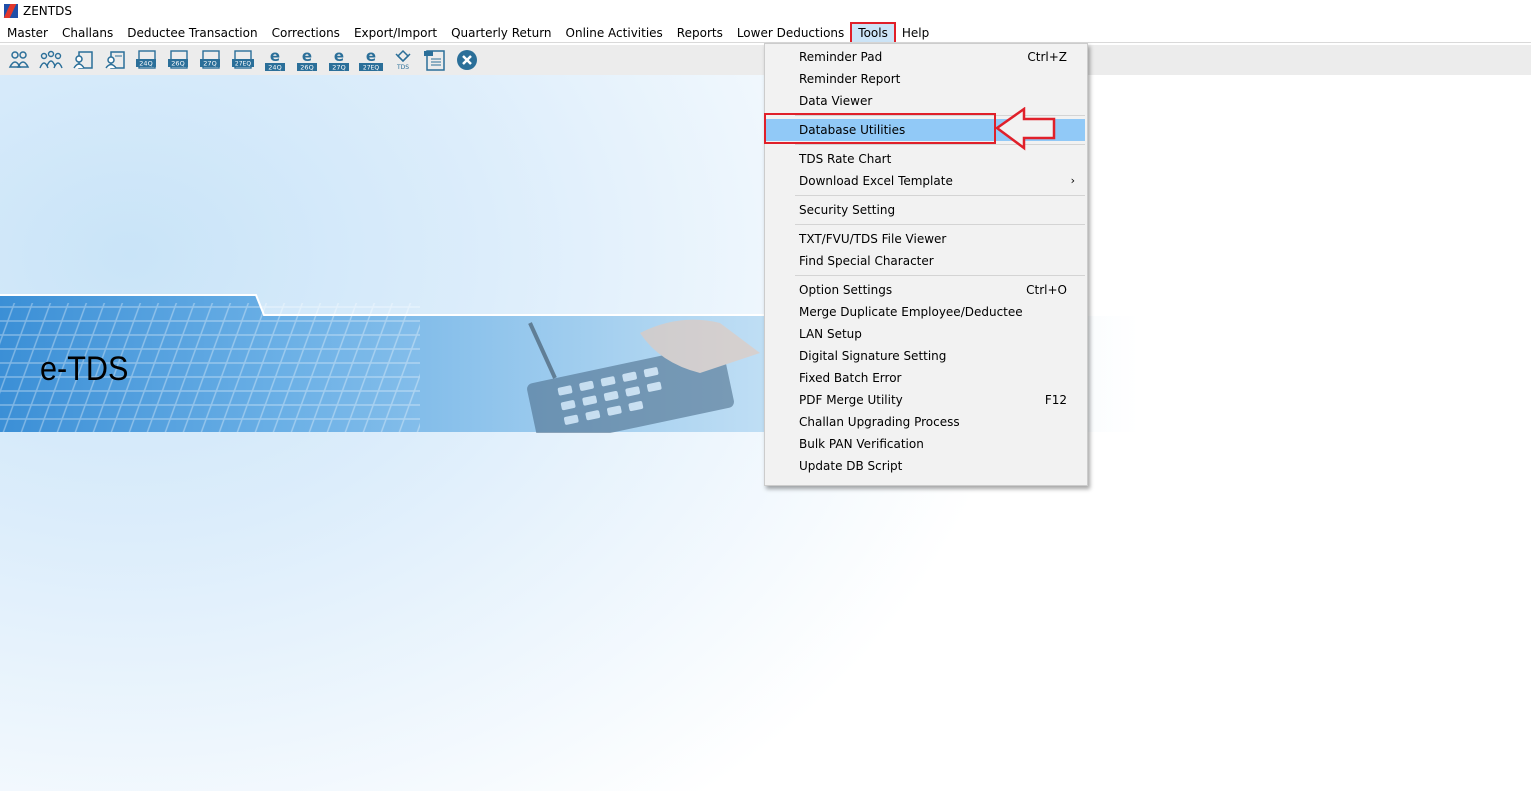  Describe the element at coordinates (866, 261) in the screenshot. I see `menu-item-label: Find Special Character` at that location.